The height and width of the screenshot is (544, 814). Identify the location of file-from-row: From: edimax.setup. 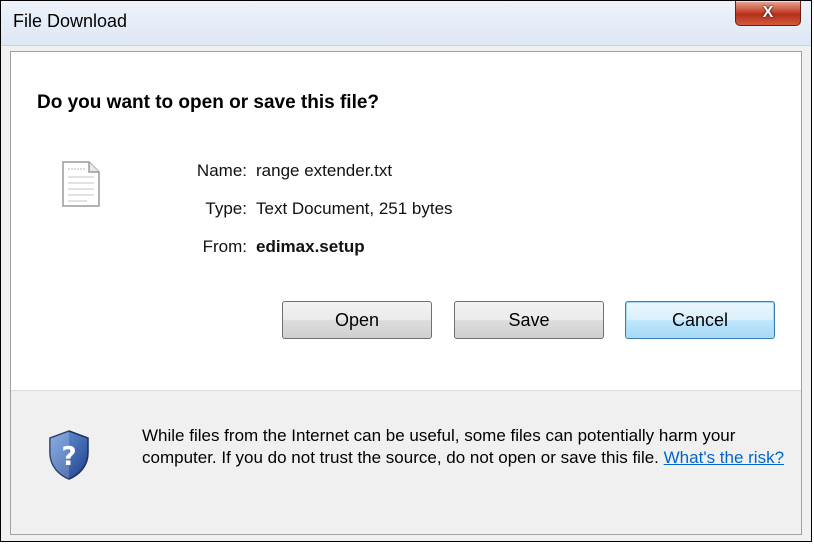
(307, 247).